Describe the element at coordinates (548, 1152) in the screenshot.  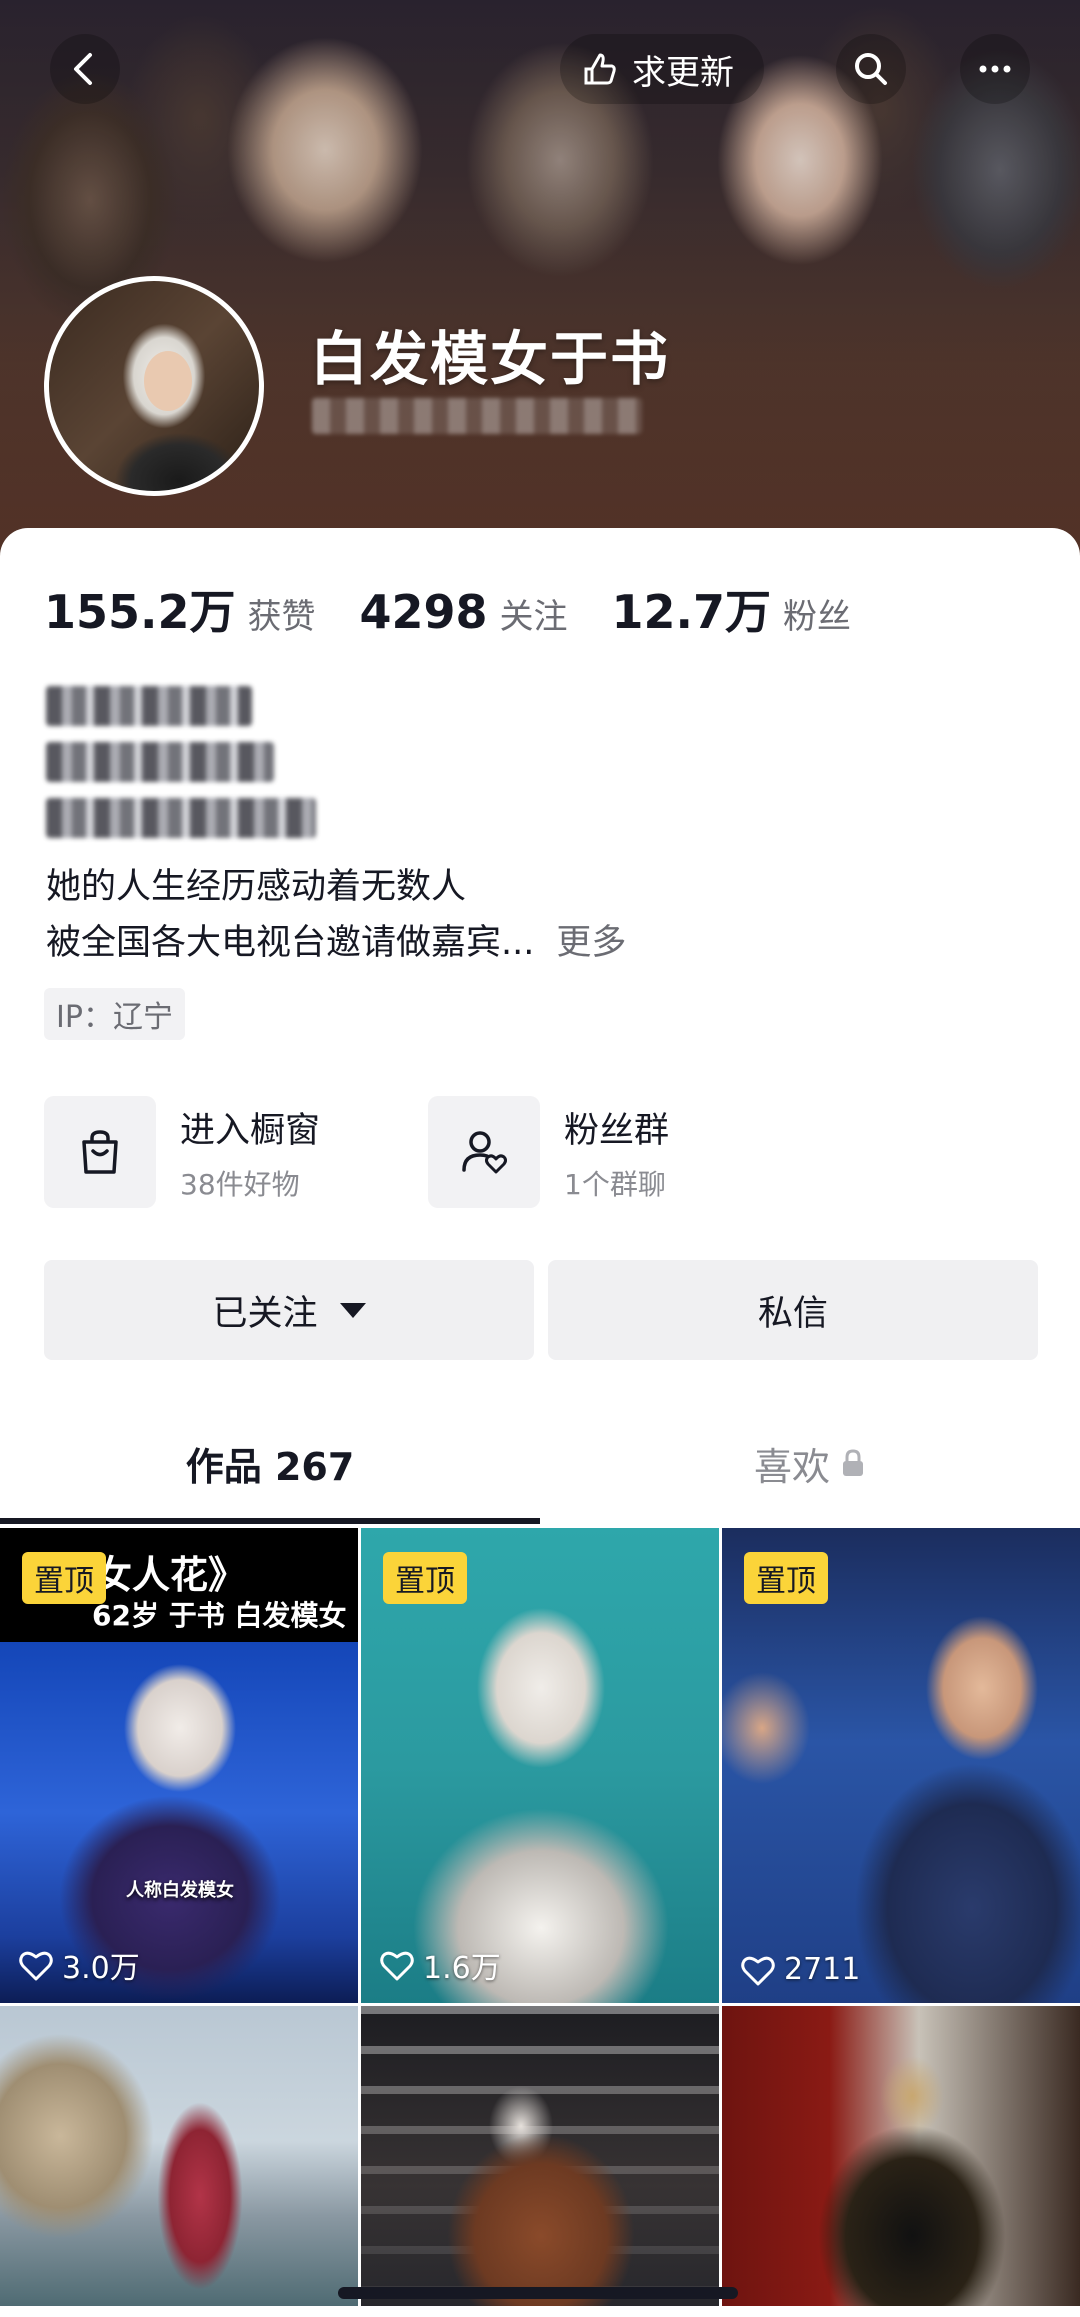
I see `fans-group-entry: 粉丝群 1个群聊` at that location.